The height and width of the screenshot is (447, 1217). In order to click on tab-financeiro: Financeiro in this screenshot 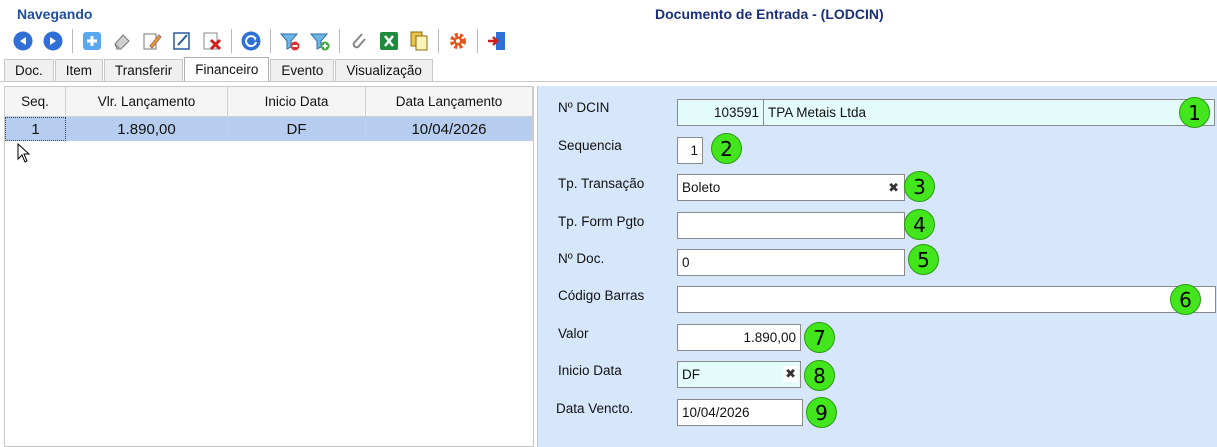, I will do `click(227, 69)`.